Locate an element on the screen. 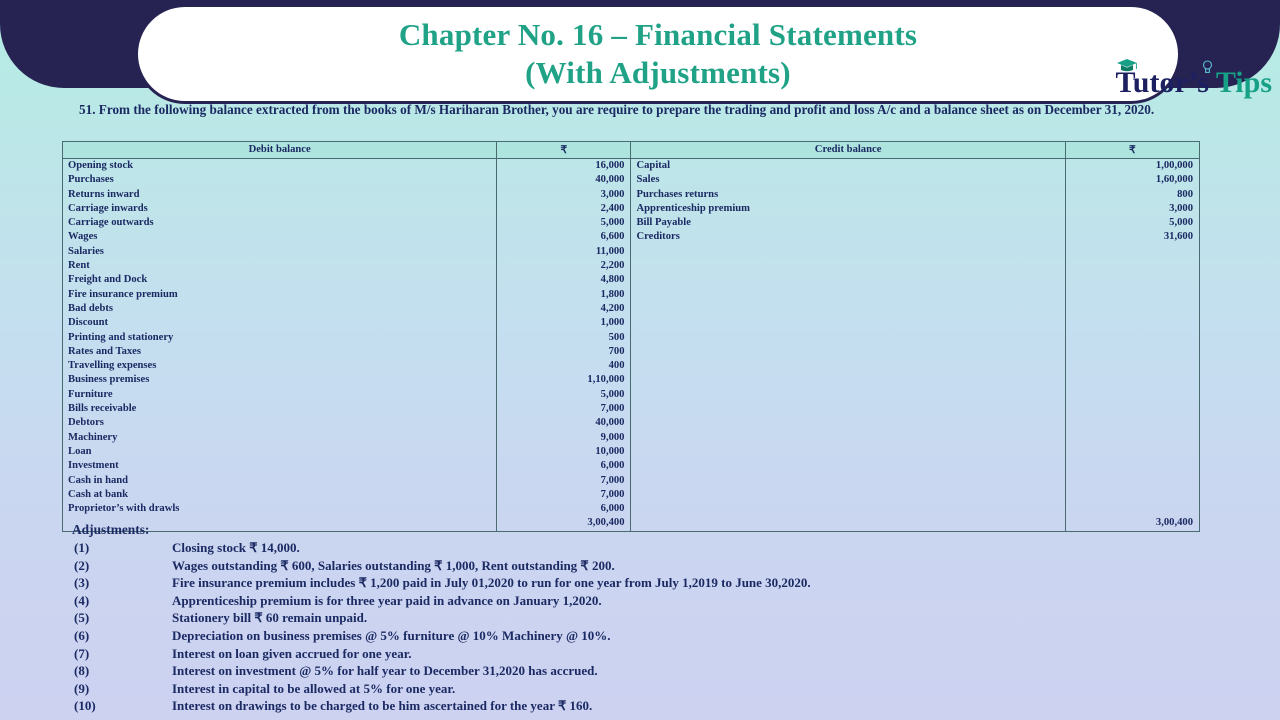 The image size is (1280, 720). debit-balance-name: Travelling expenses is located at coordinates (279, 366).